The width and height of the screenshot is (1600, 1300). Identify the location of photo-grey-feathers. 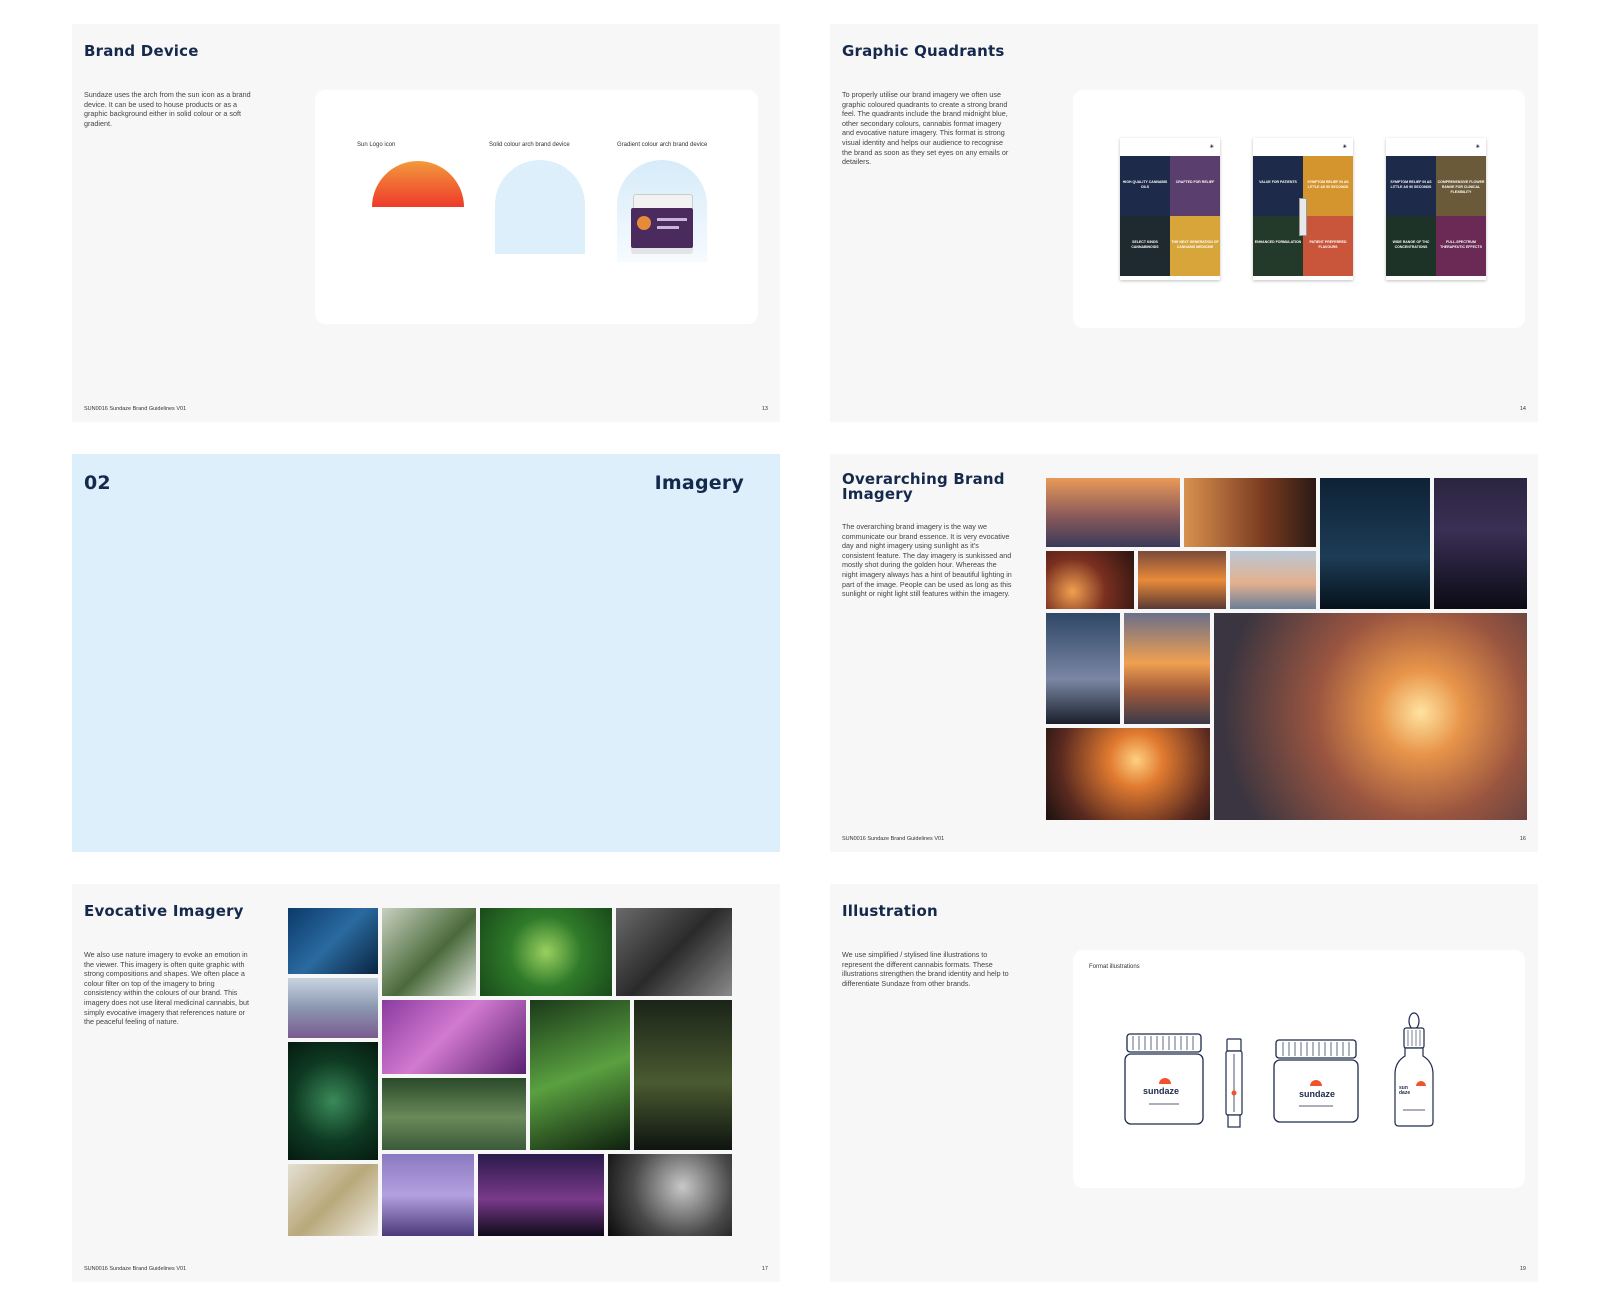
(674, 952).